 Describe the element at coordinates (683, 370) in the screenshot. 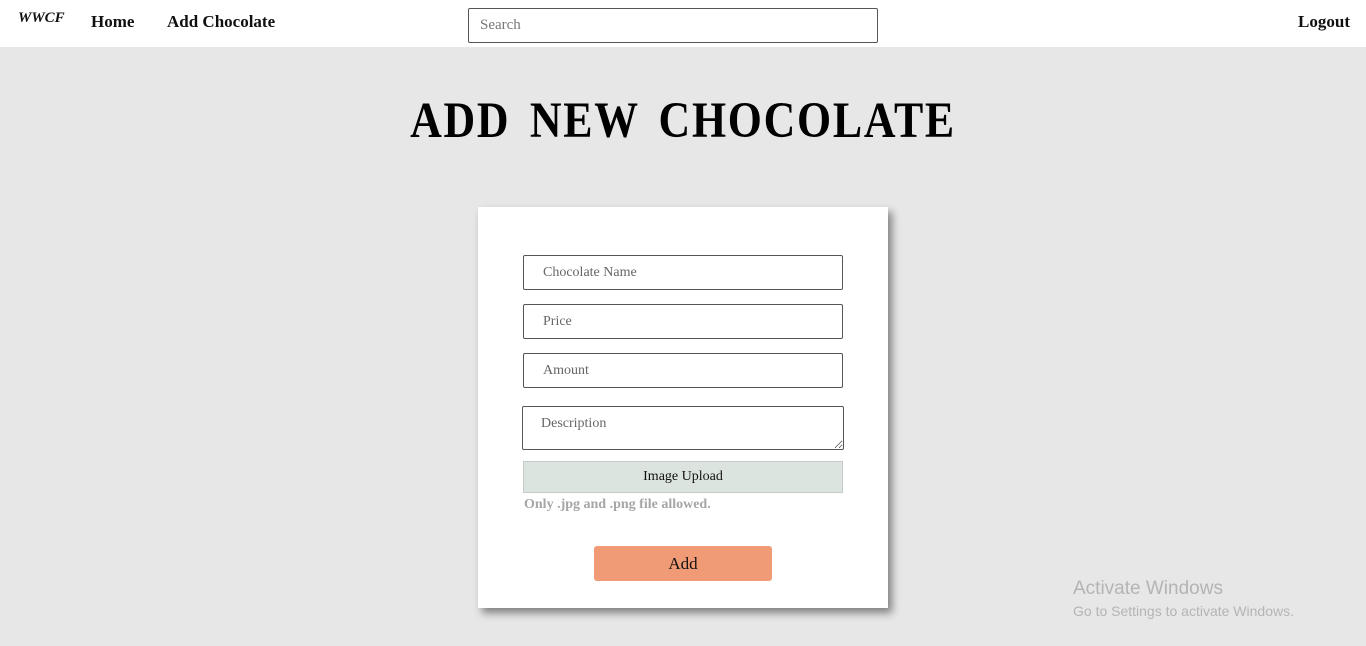

I see `amount-field` at that location.